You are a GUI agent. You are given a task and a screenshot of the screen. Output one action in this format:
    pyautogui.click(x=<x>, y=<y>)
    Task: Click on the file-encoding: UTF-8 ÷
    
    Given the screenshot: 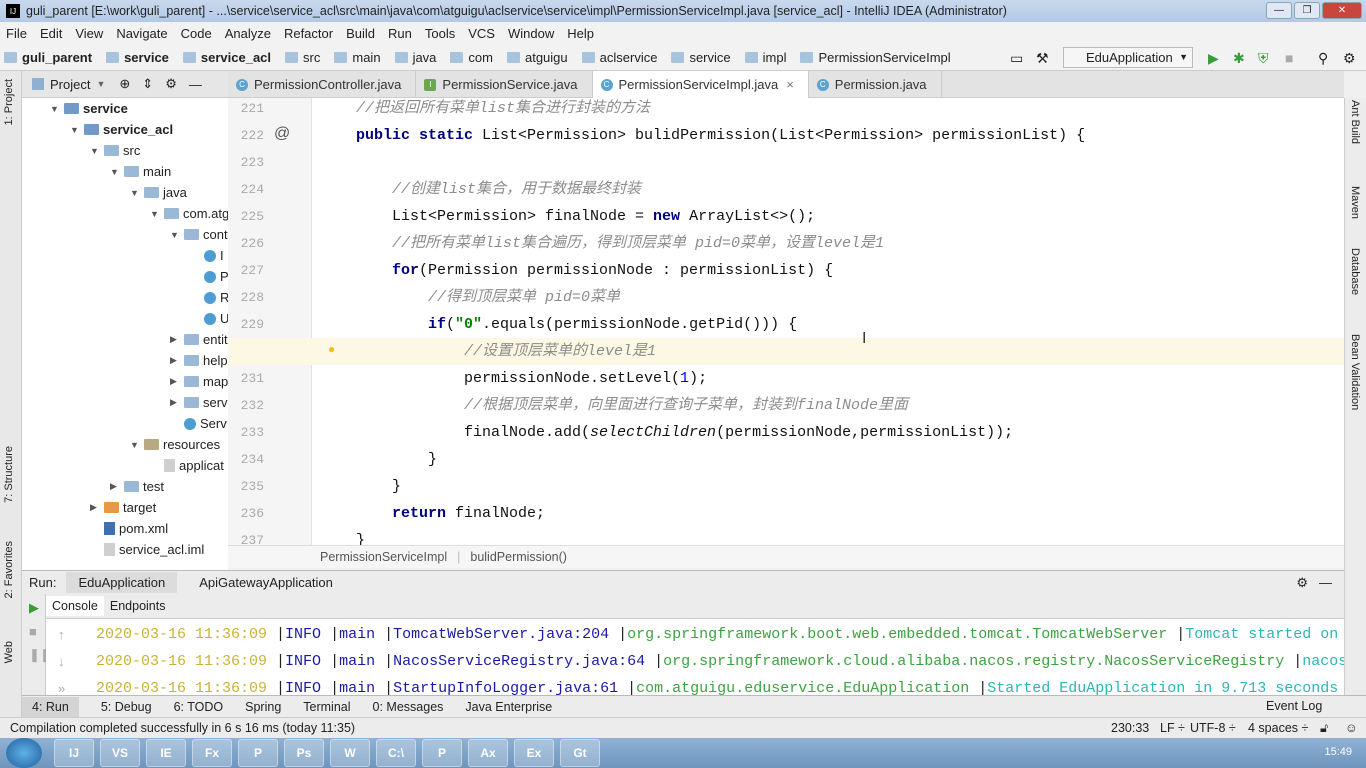 What is the action you would take?
    pyautogui.click(x=1213, y=728)
    